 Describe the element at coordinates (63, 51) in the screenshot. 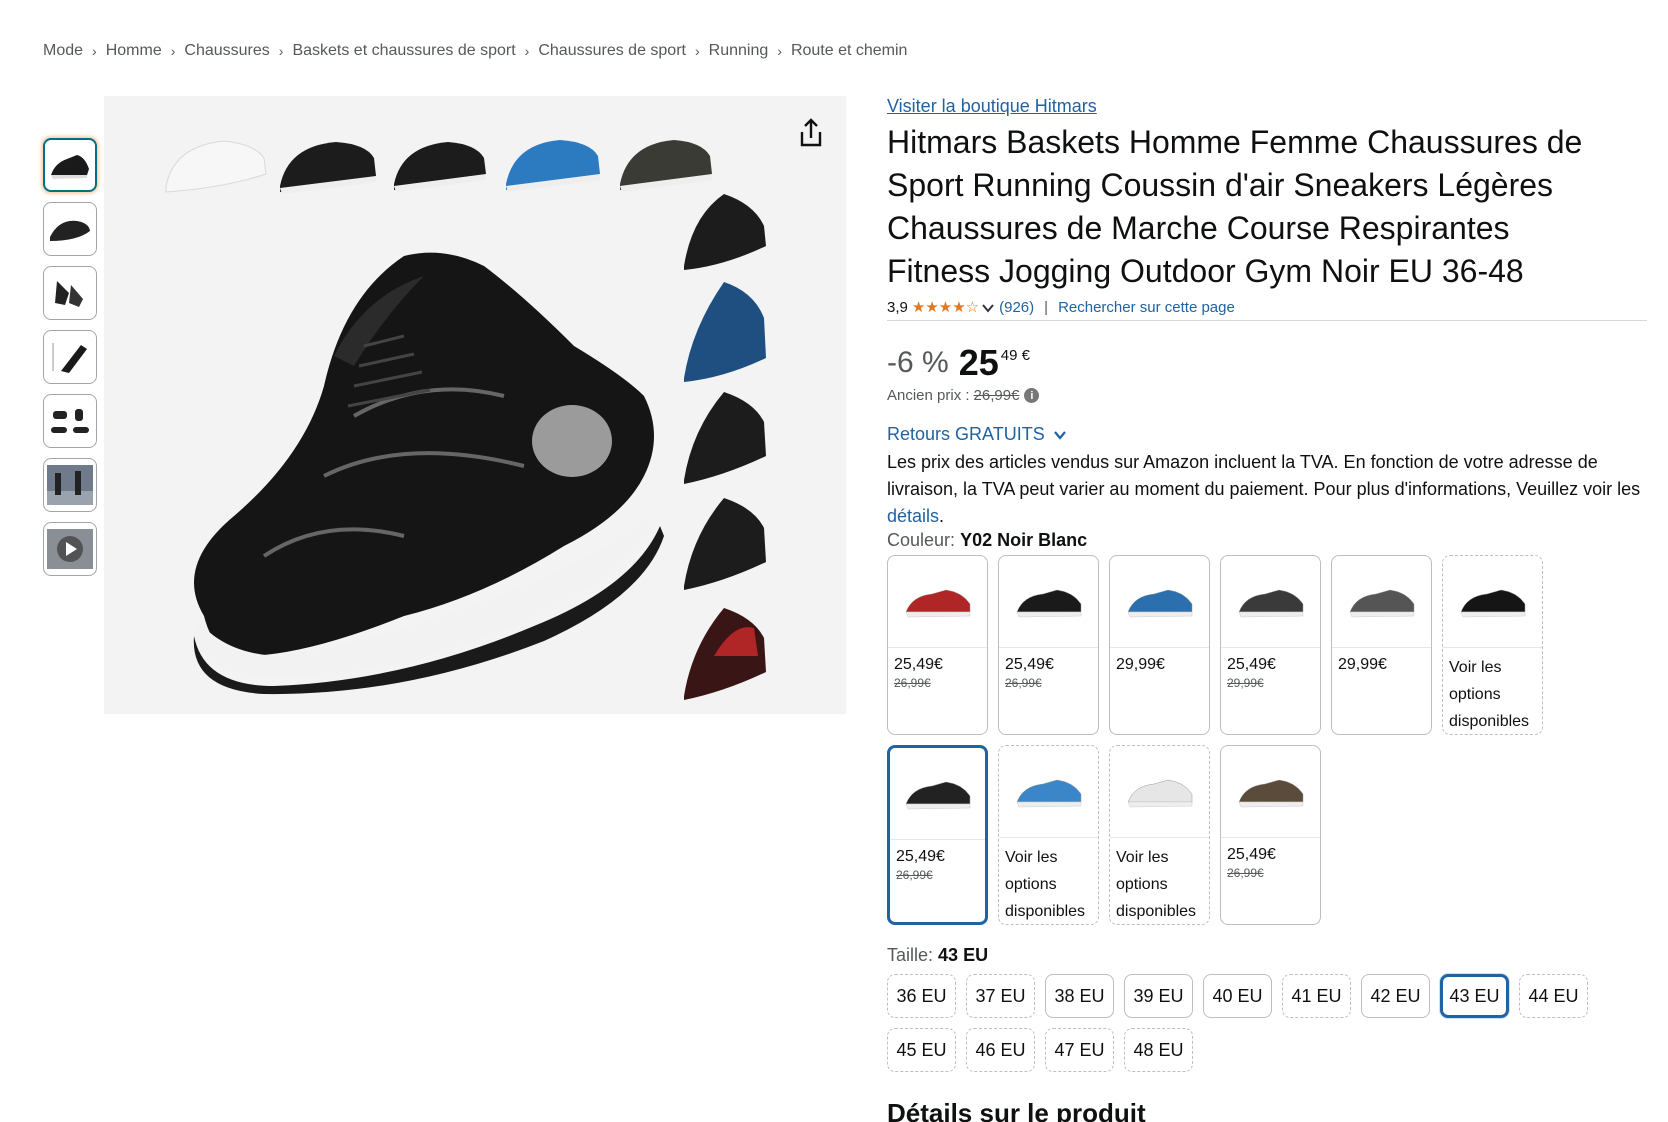

I see `breadcrumb-item-mode: Mode` at that location.